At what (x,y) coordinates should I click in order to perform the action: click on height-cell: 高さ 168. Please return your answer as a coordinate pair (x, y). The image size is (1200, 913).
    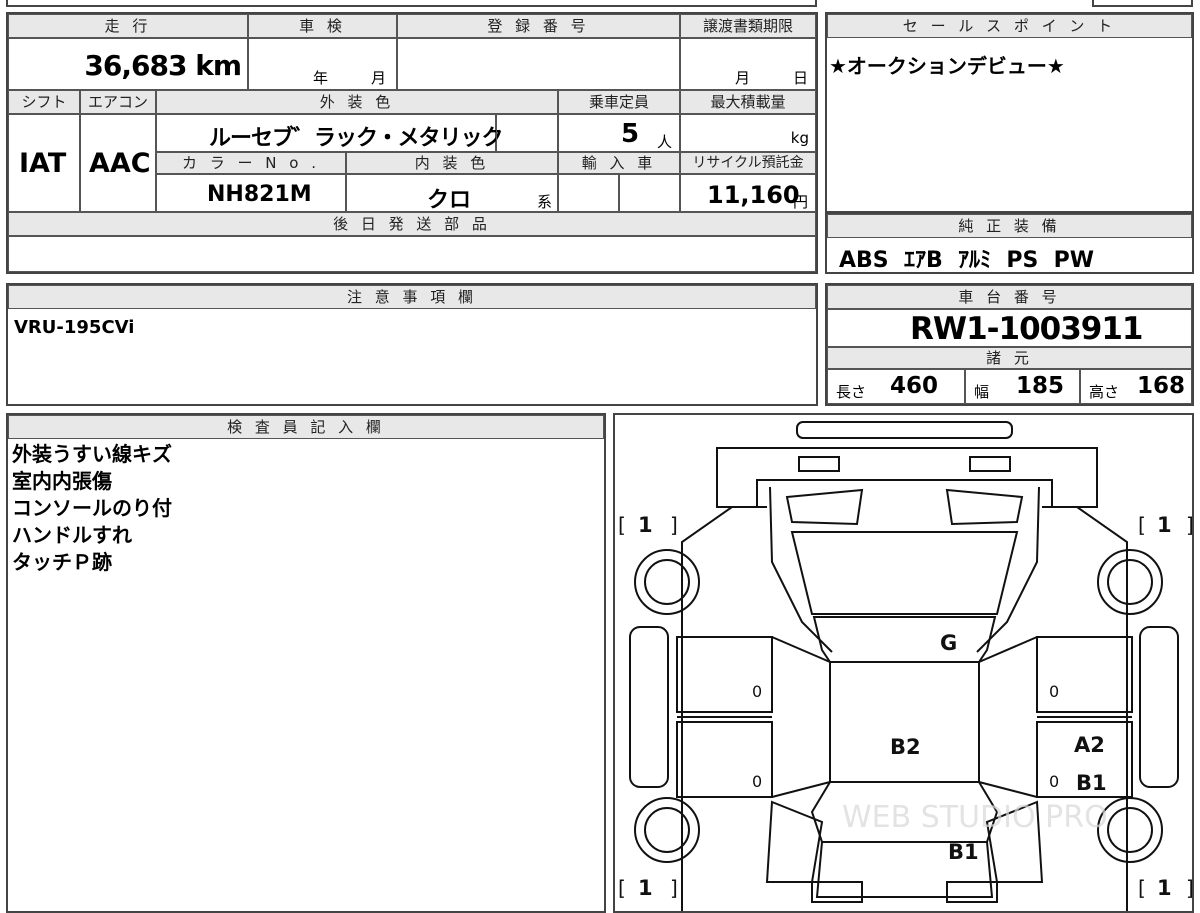
    Looking at the image, I should click on (1136, 386).